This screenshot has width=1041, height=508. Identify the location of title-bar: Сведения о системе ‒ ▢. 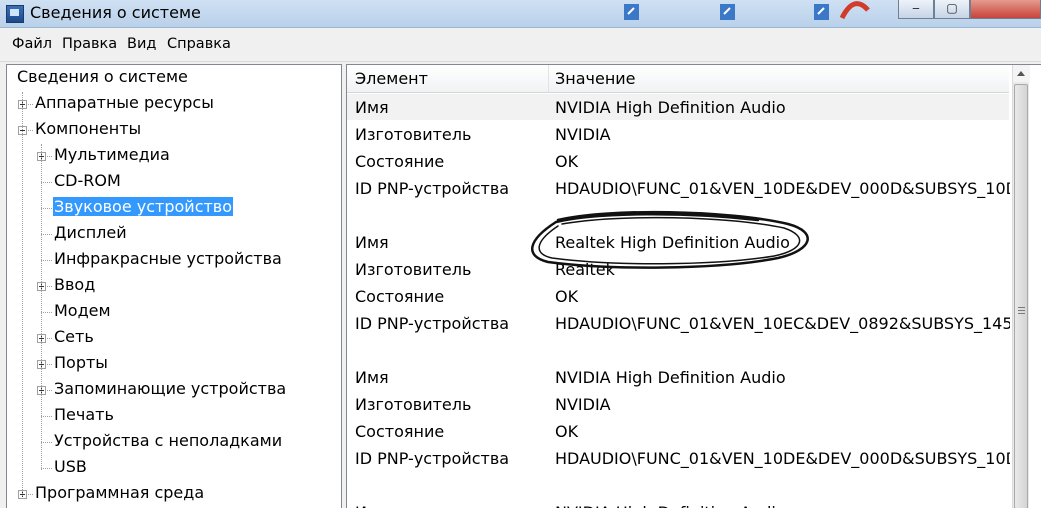
(520, 14).